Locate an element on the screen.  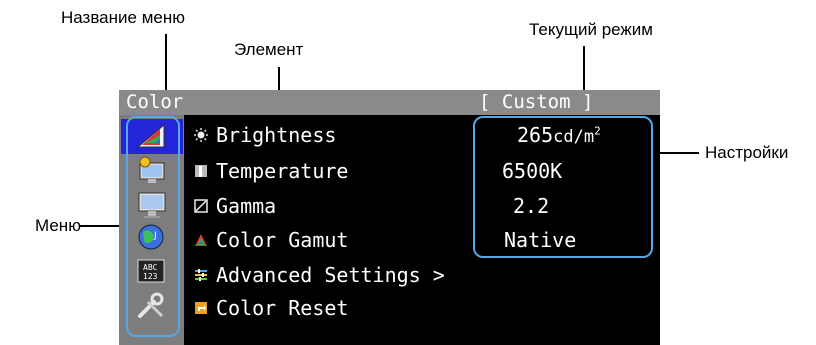
menu-item-label: Color Reset is located at coordinates (282, 308).